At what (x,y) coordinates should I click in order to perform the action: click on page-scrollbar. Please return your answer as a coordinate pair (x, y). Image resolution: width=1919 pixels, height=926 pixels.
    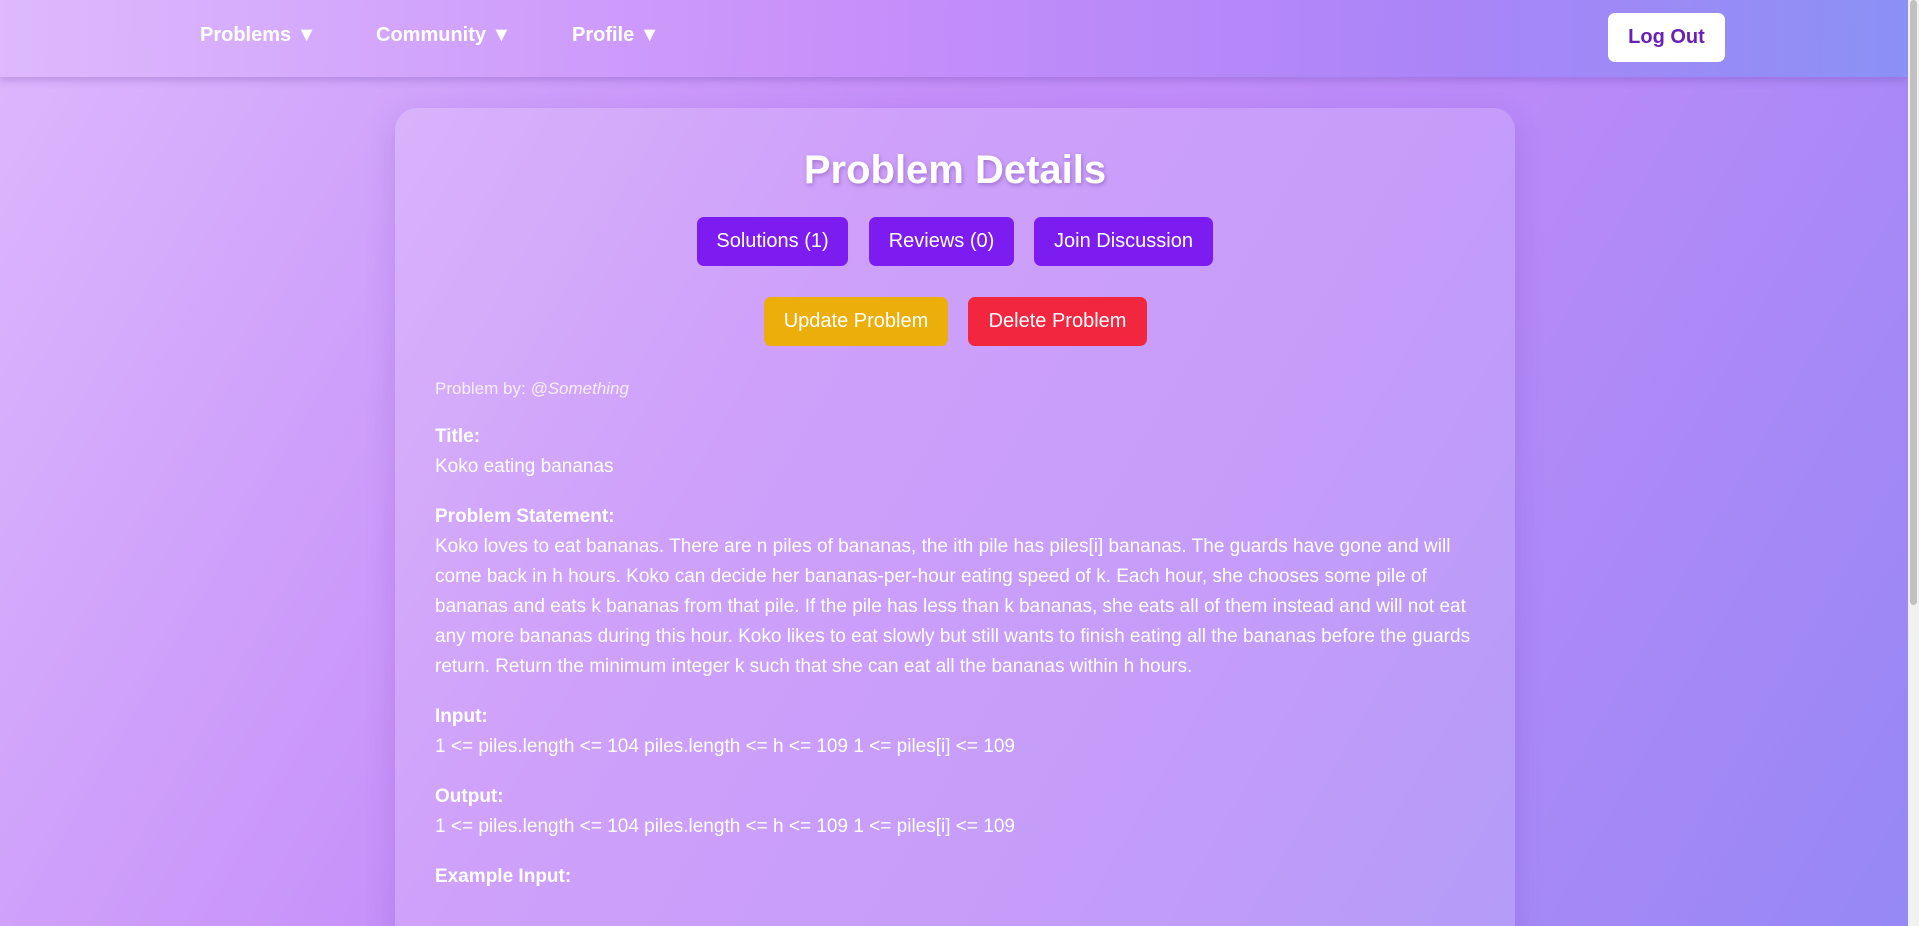
    Looking at the image, I should click on (1913, 463).